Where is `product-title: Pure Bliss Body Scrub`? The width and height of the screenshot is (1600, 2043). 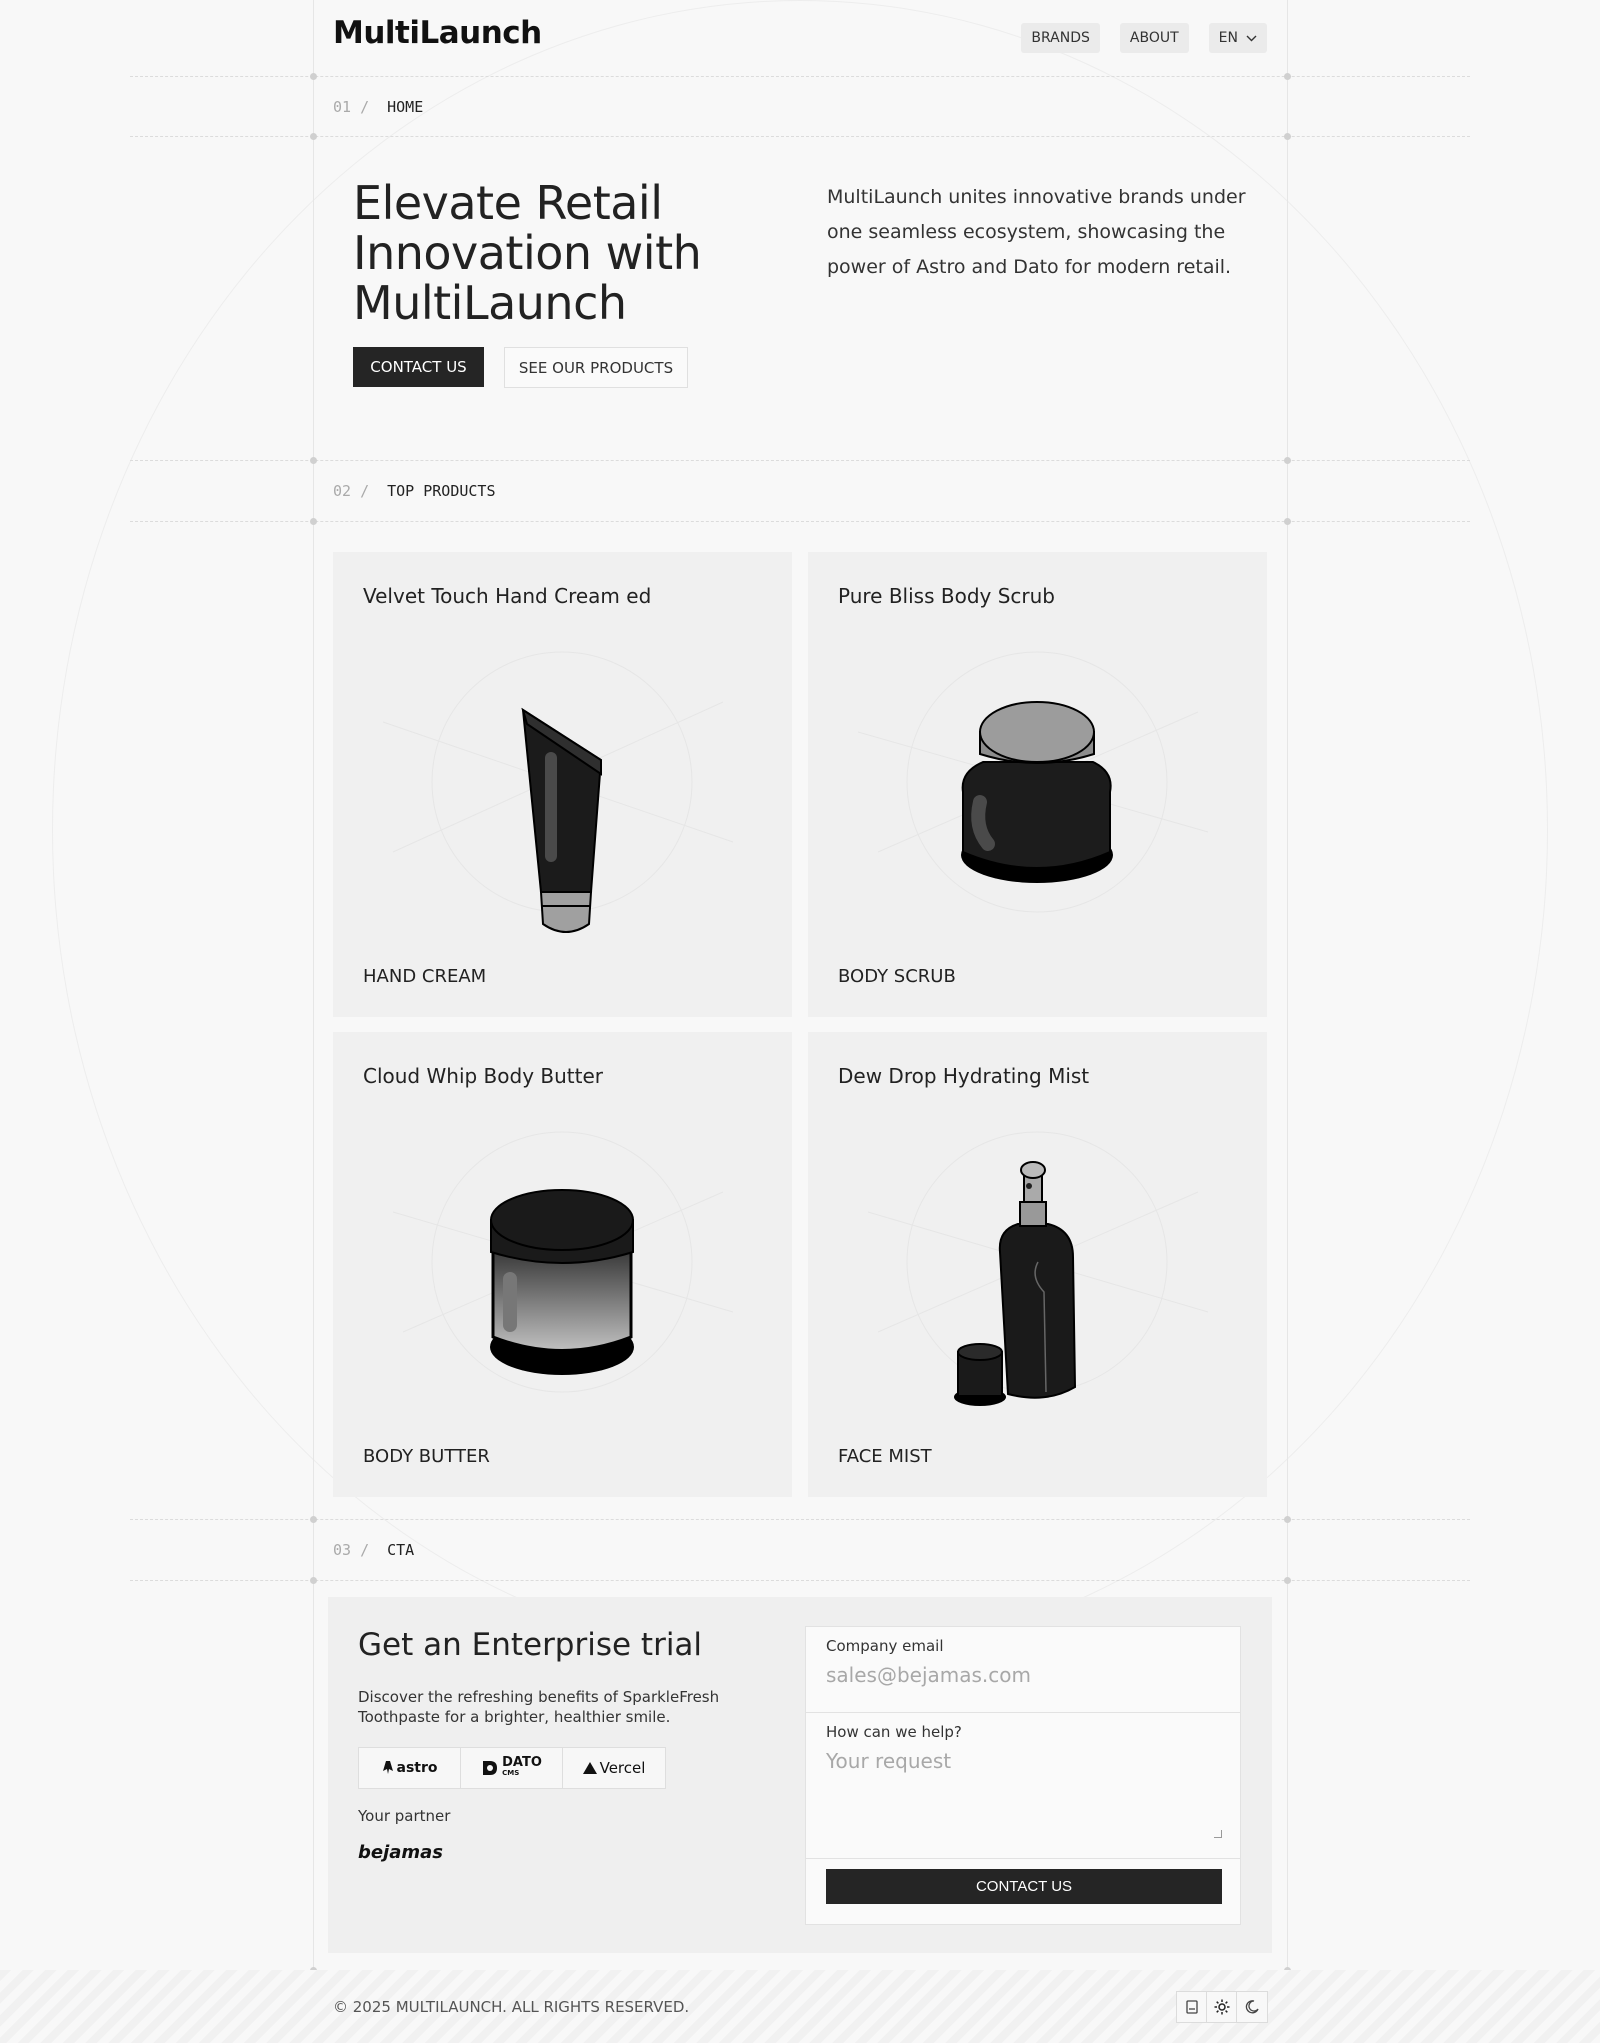
product-title: Pure Bliss Body Scrub is located at coordinates (946, 596).